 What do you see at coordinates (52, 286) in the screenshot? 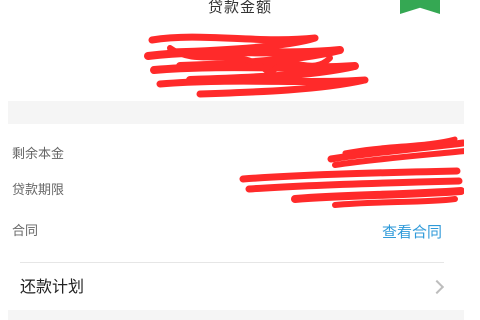
I see `repayment-plan-label: 还款计划` at bounding box center [52, 286].